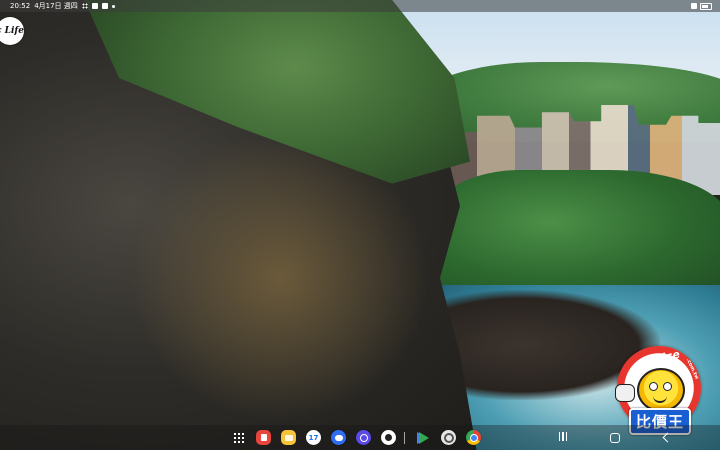 Image resolution: width=720 pixels, height=450 pixels. Describe the element at coordinates (84, 6) in the screenshot. I see `grid-icon` at that location.